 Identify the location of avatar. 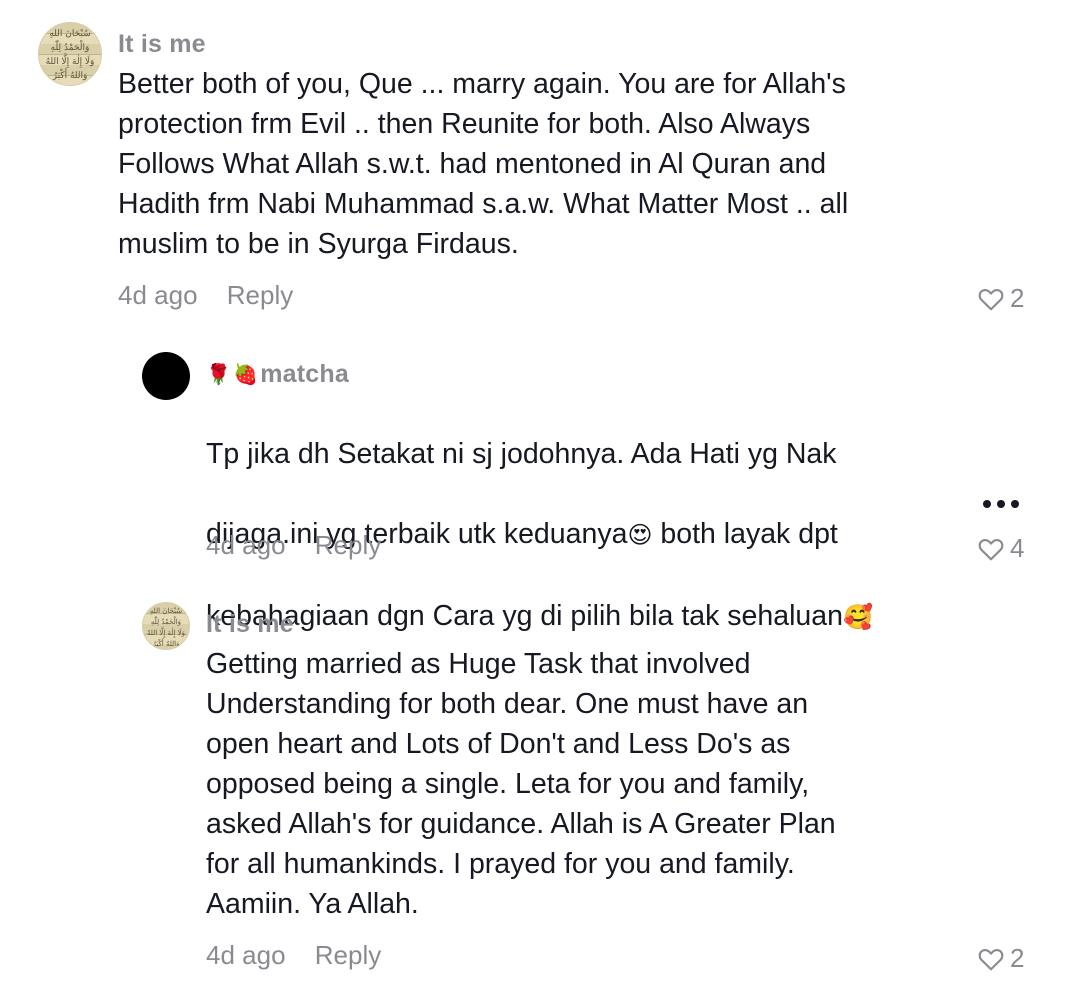
(166, 376).